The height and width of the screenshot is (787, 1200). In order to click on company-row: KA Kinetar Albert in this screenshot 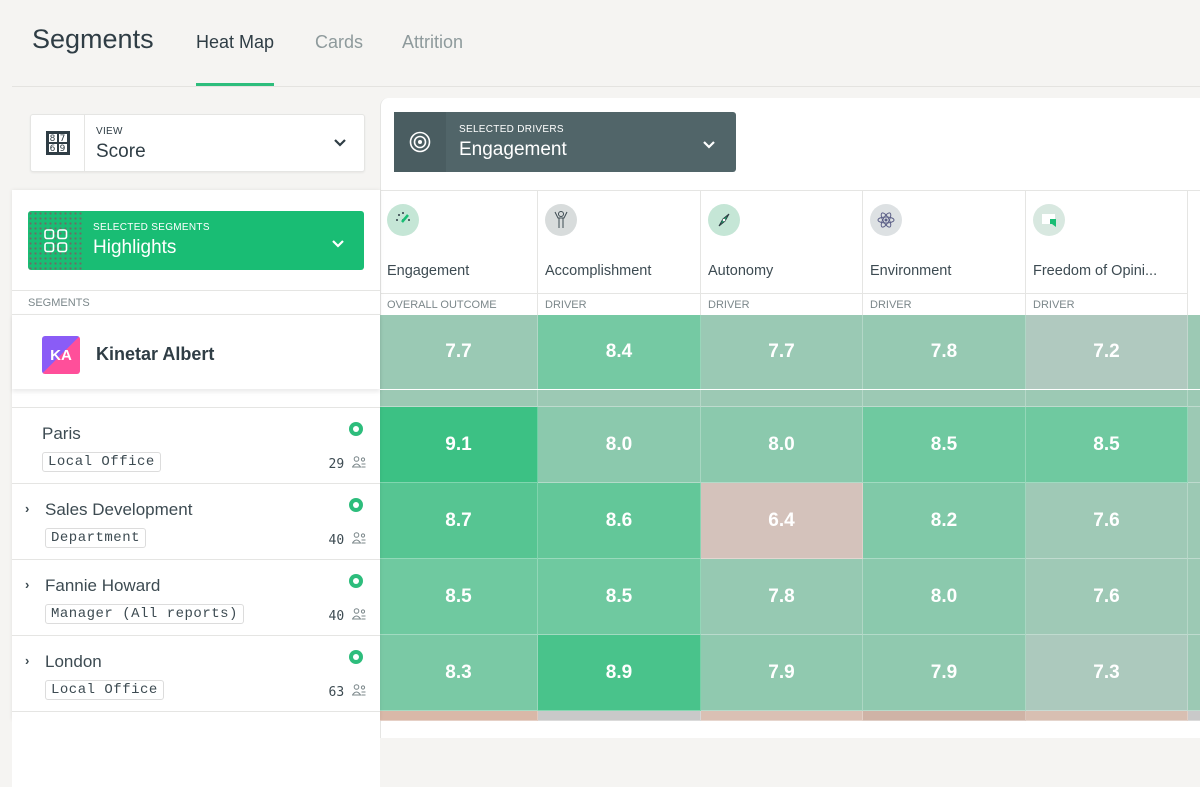, I will do `click(196, 351)`.